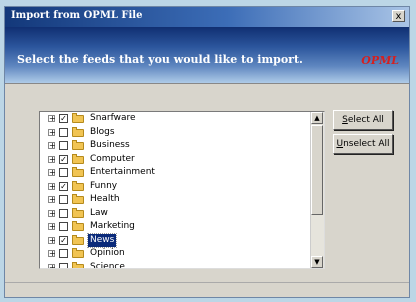 The width and height of the screenshot is (416, 302). Describe the element at coordinates (110, 145) in the screenshot. I see `feed-label: Business` at that location.